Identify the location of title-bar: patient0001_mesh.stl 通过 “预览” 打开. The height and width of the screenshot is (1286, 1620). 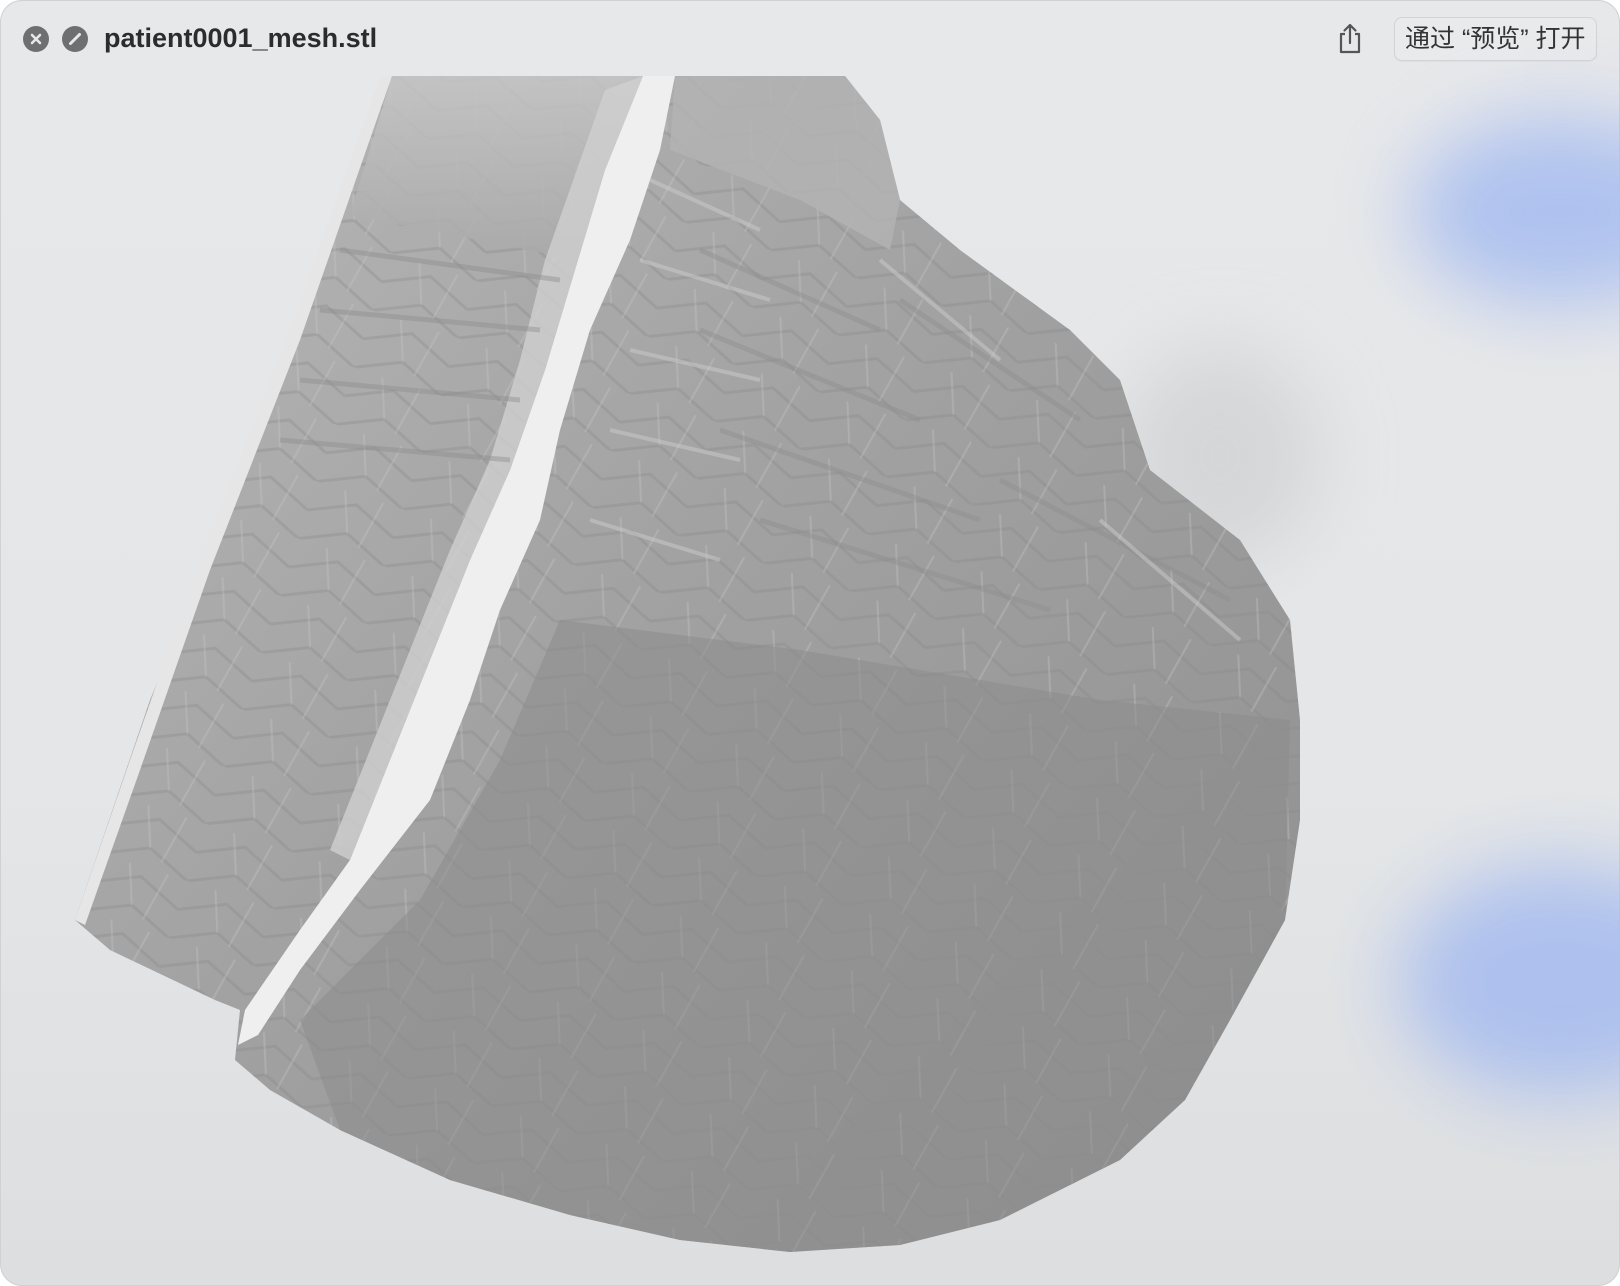
(810, 38).